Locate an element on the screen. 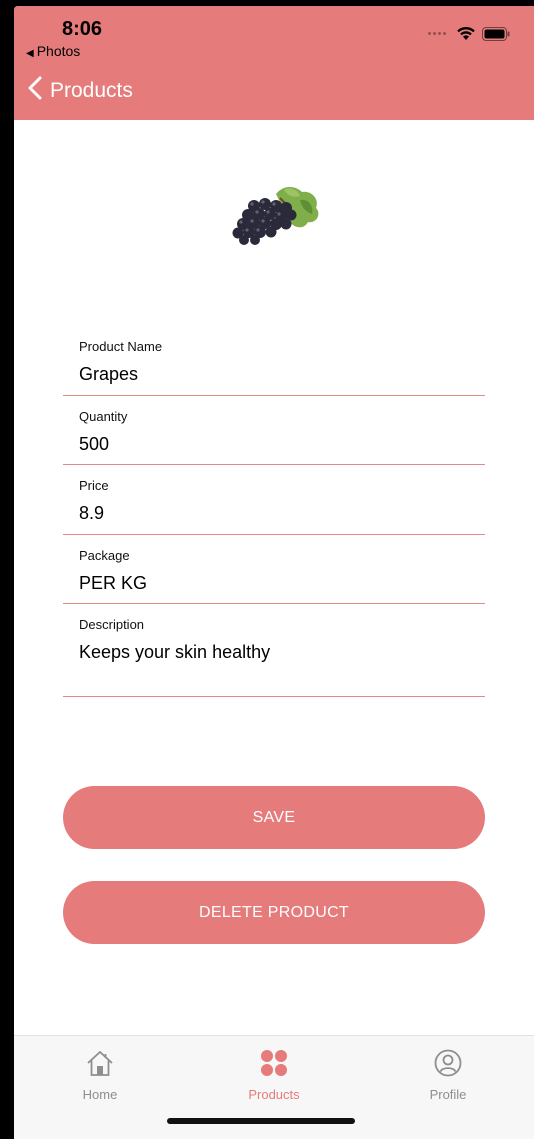 The width and height of the screenshot is (534, 1139). price-input: 8.9 is located at coordinates (282, 513).